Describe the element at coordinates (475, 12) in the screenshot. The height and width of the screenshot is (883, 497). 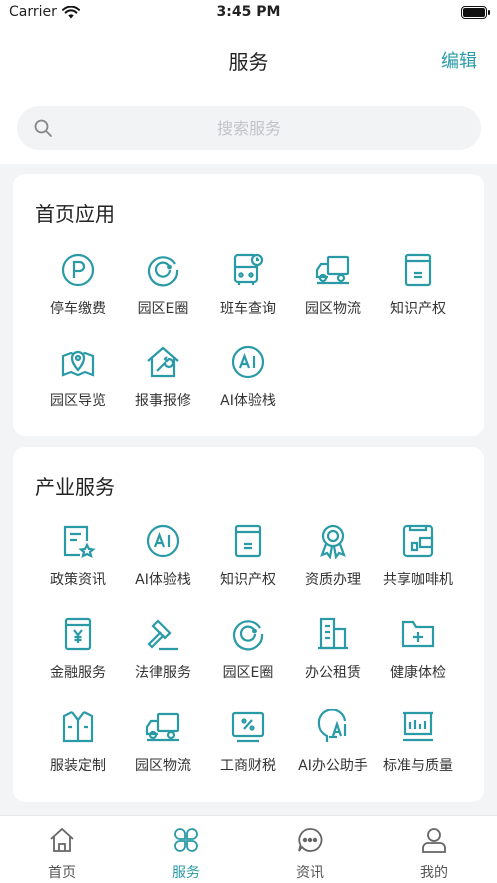
I see `battery-icon` at that location.